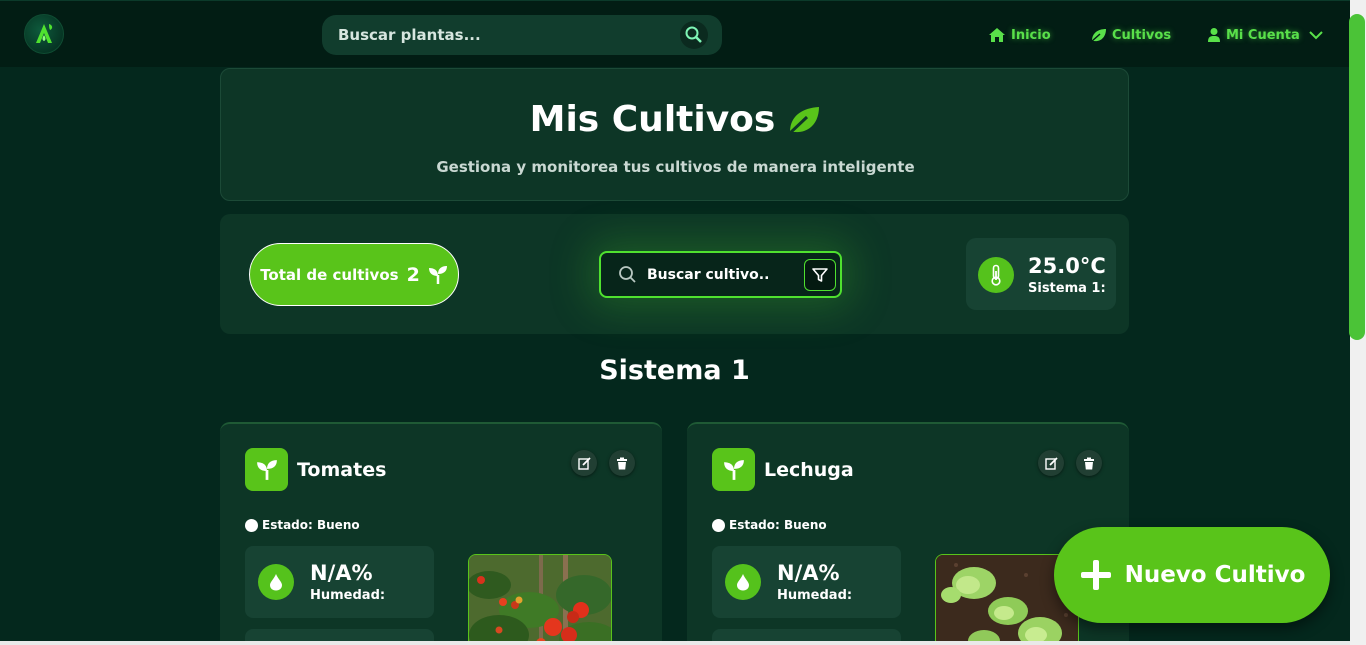 The image size is (1366, 645). I want to click on crop-search-bar, so click(720, 274).